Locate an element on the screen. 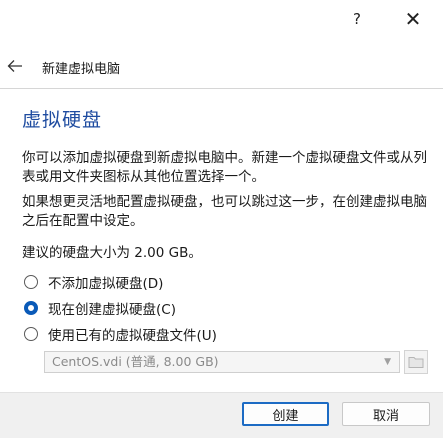 This screenshot has width=443, height=438. chevron-down-icon: ▼ is located at coordinates (387, 362).